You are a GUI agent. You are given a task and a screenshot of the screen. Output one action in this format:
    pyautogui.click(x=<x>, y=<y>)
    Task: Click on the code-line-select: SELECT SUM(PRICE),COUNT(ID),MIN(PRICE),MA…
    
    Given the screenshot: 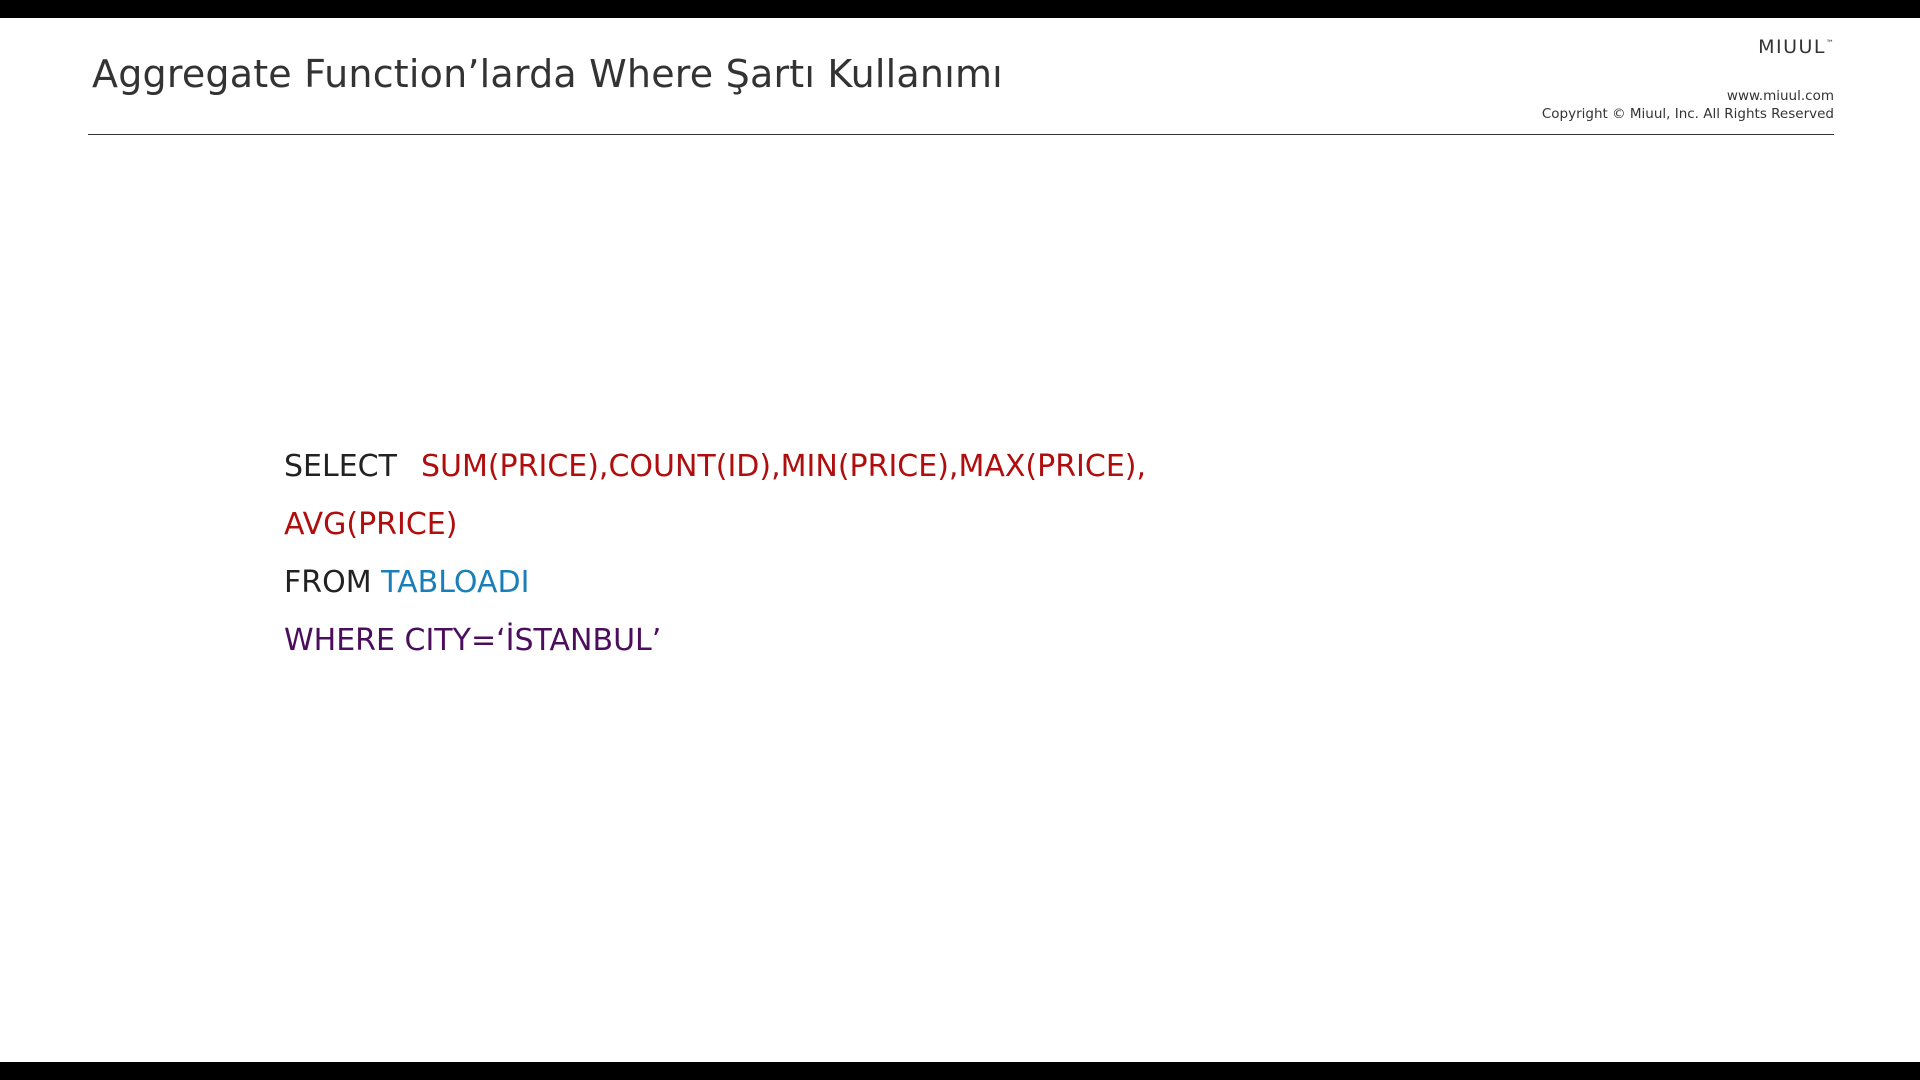 What is the action you would take?
    pyautogui.click(x=715, y=467)
    